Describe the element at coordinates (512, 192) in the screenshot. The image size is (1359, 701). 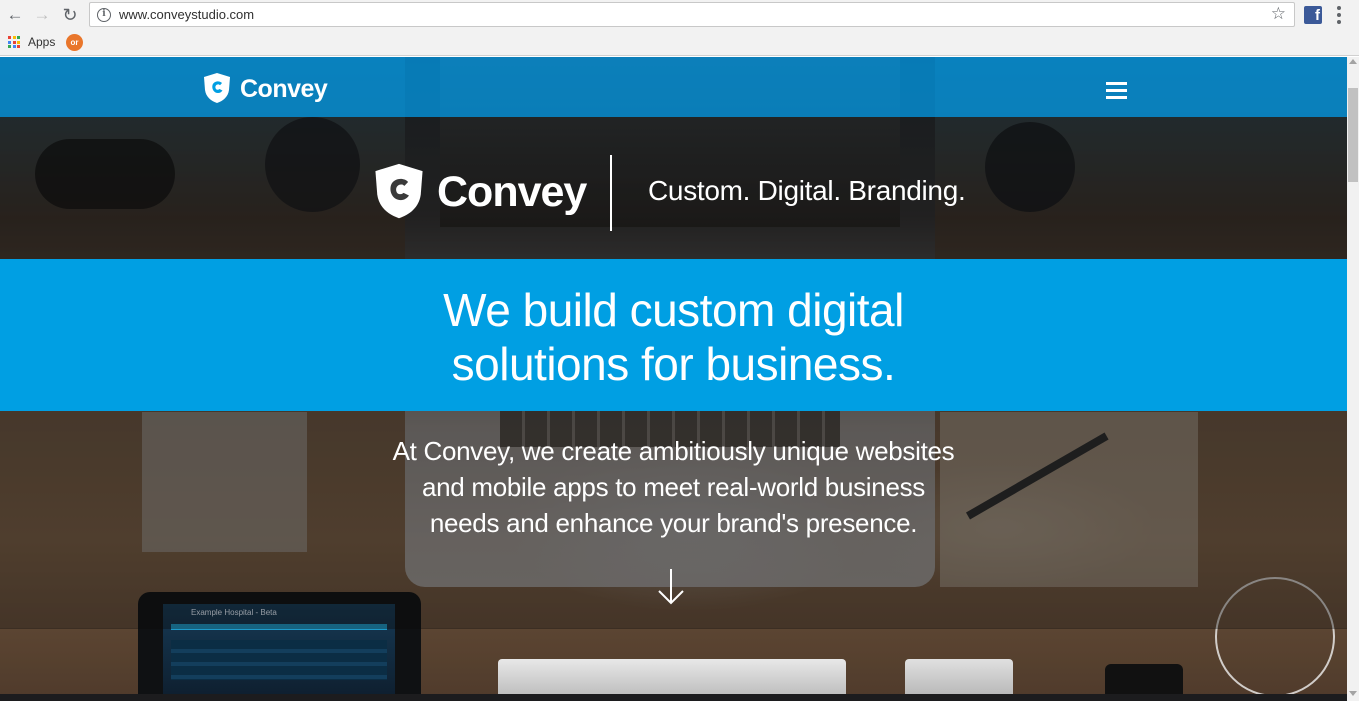
I see `hero-brand-name: Convey` at that location.